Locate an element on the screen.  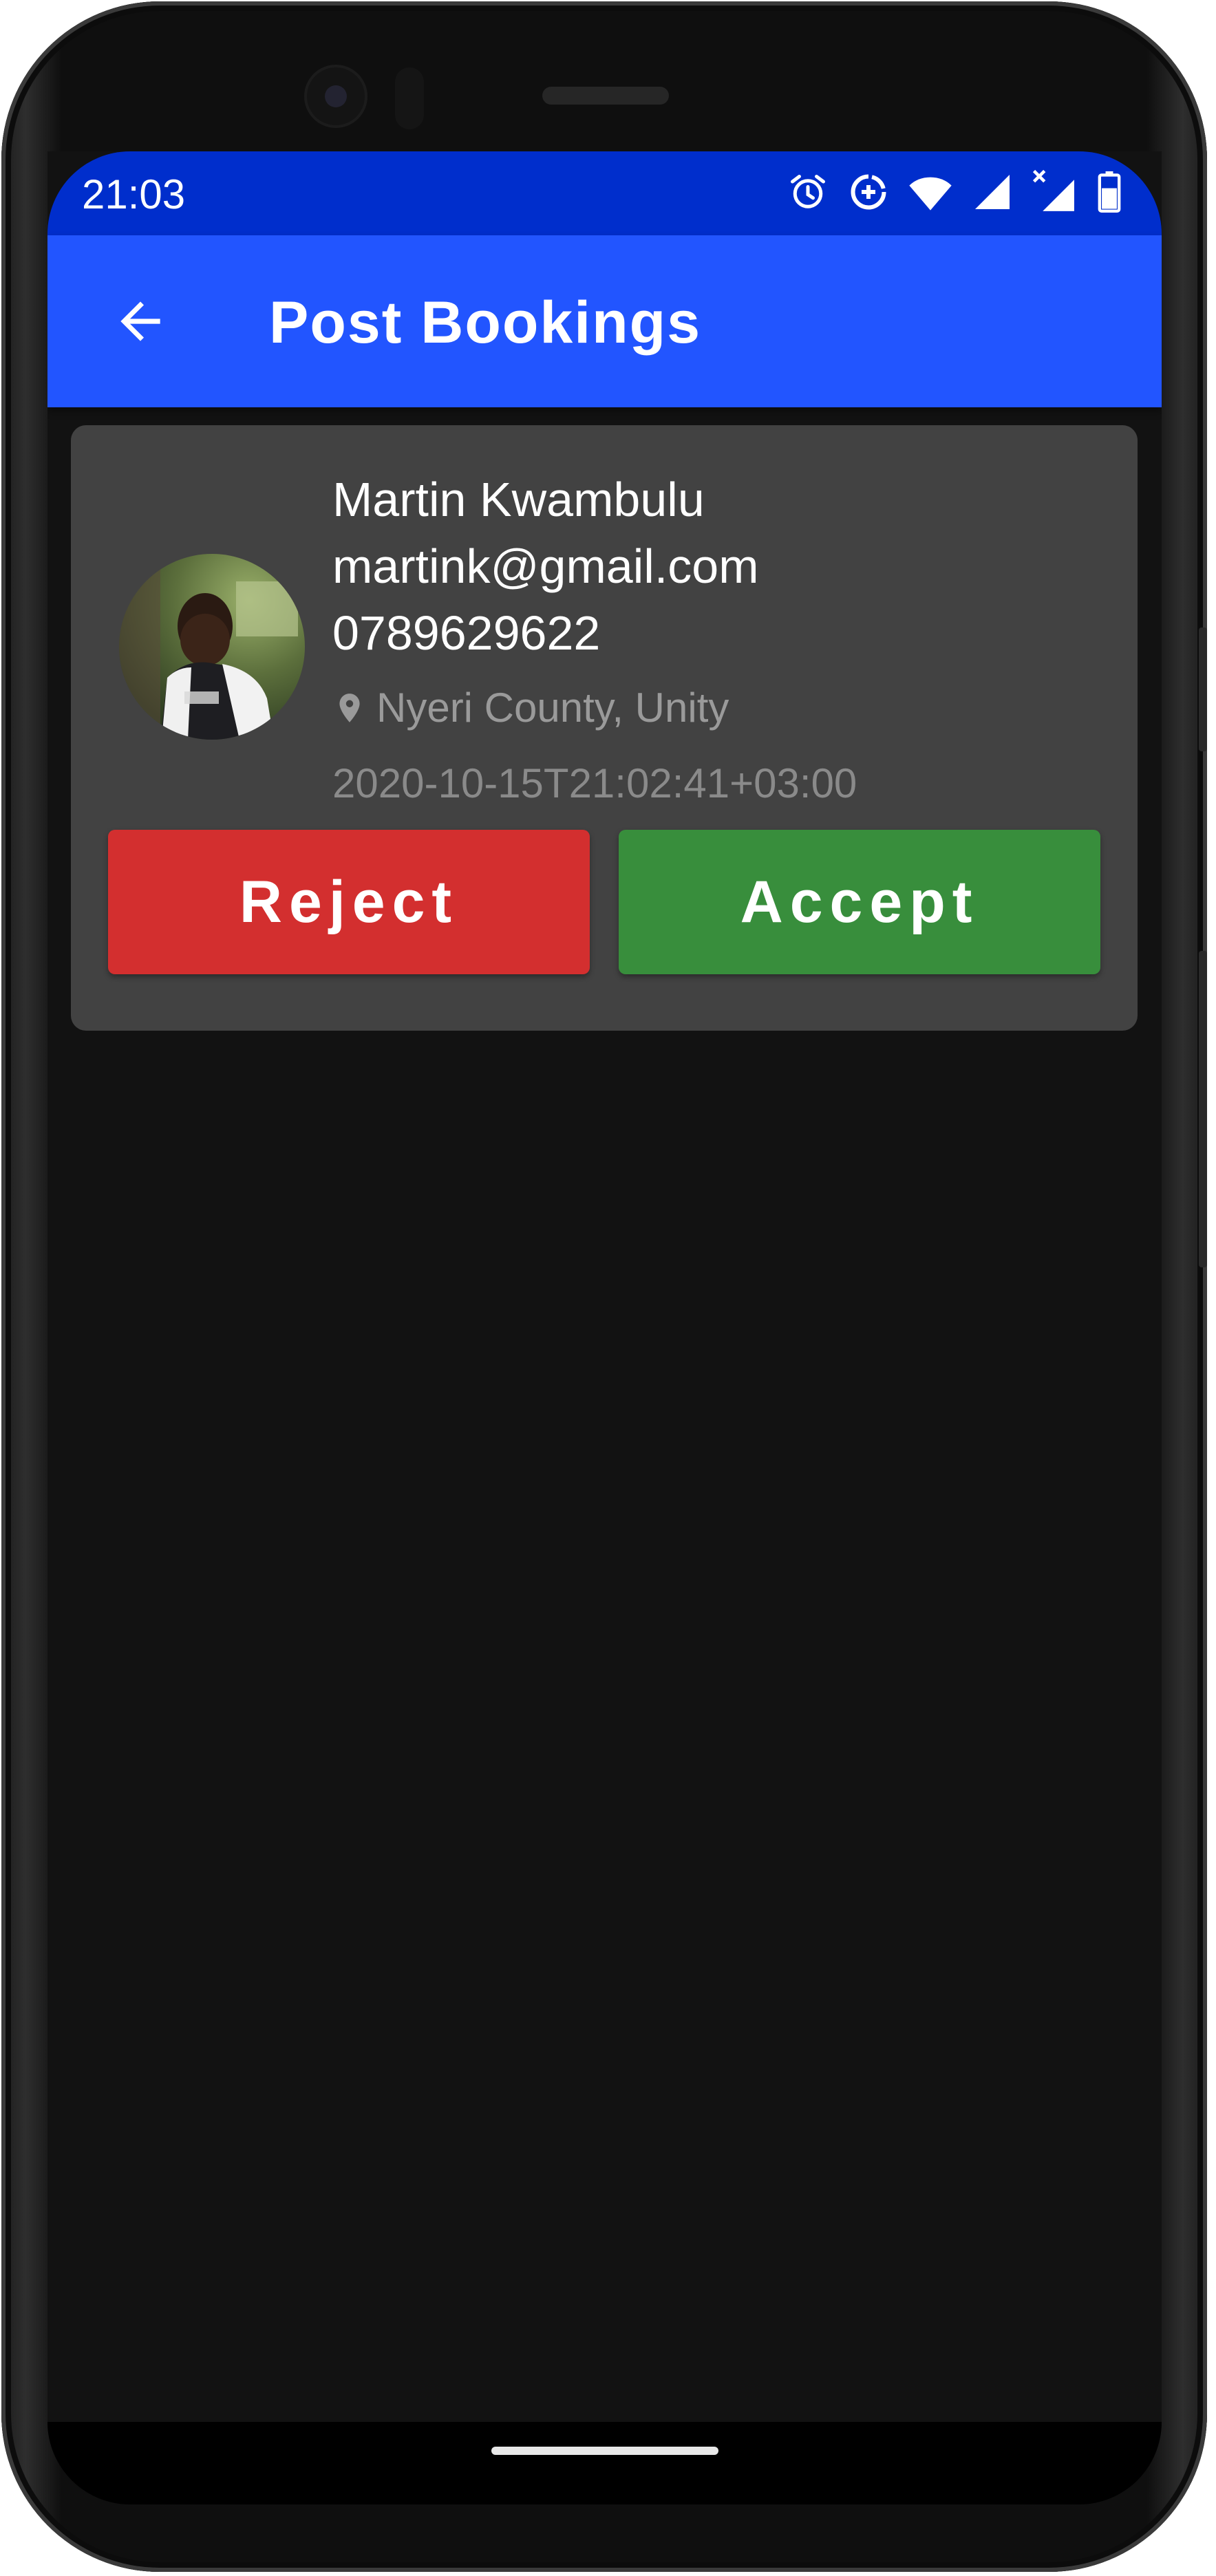
accept-button: Accept is located at coordinates (860, 902).